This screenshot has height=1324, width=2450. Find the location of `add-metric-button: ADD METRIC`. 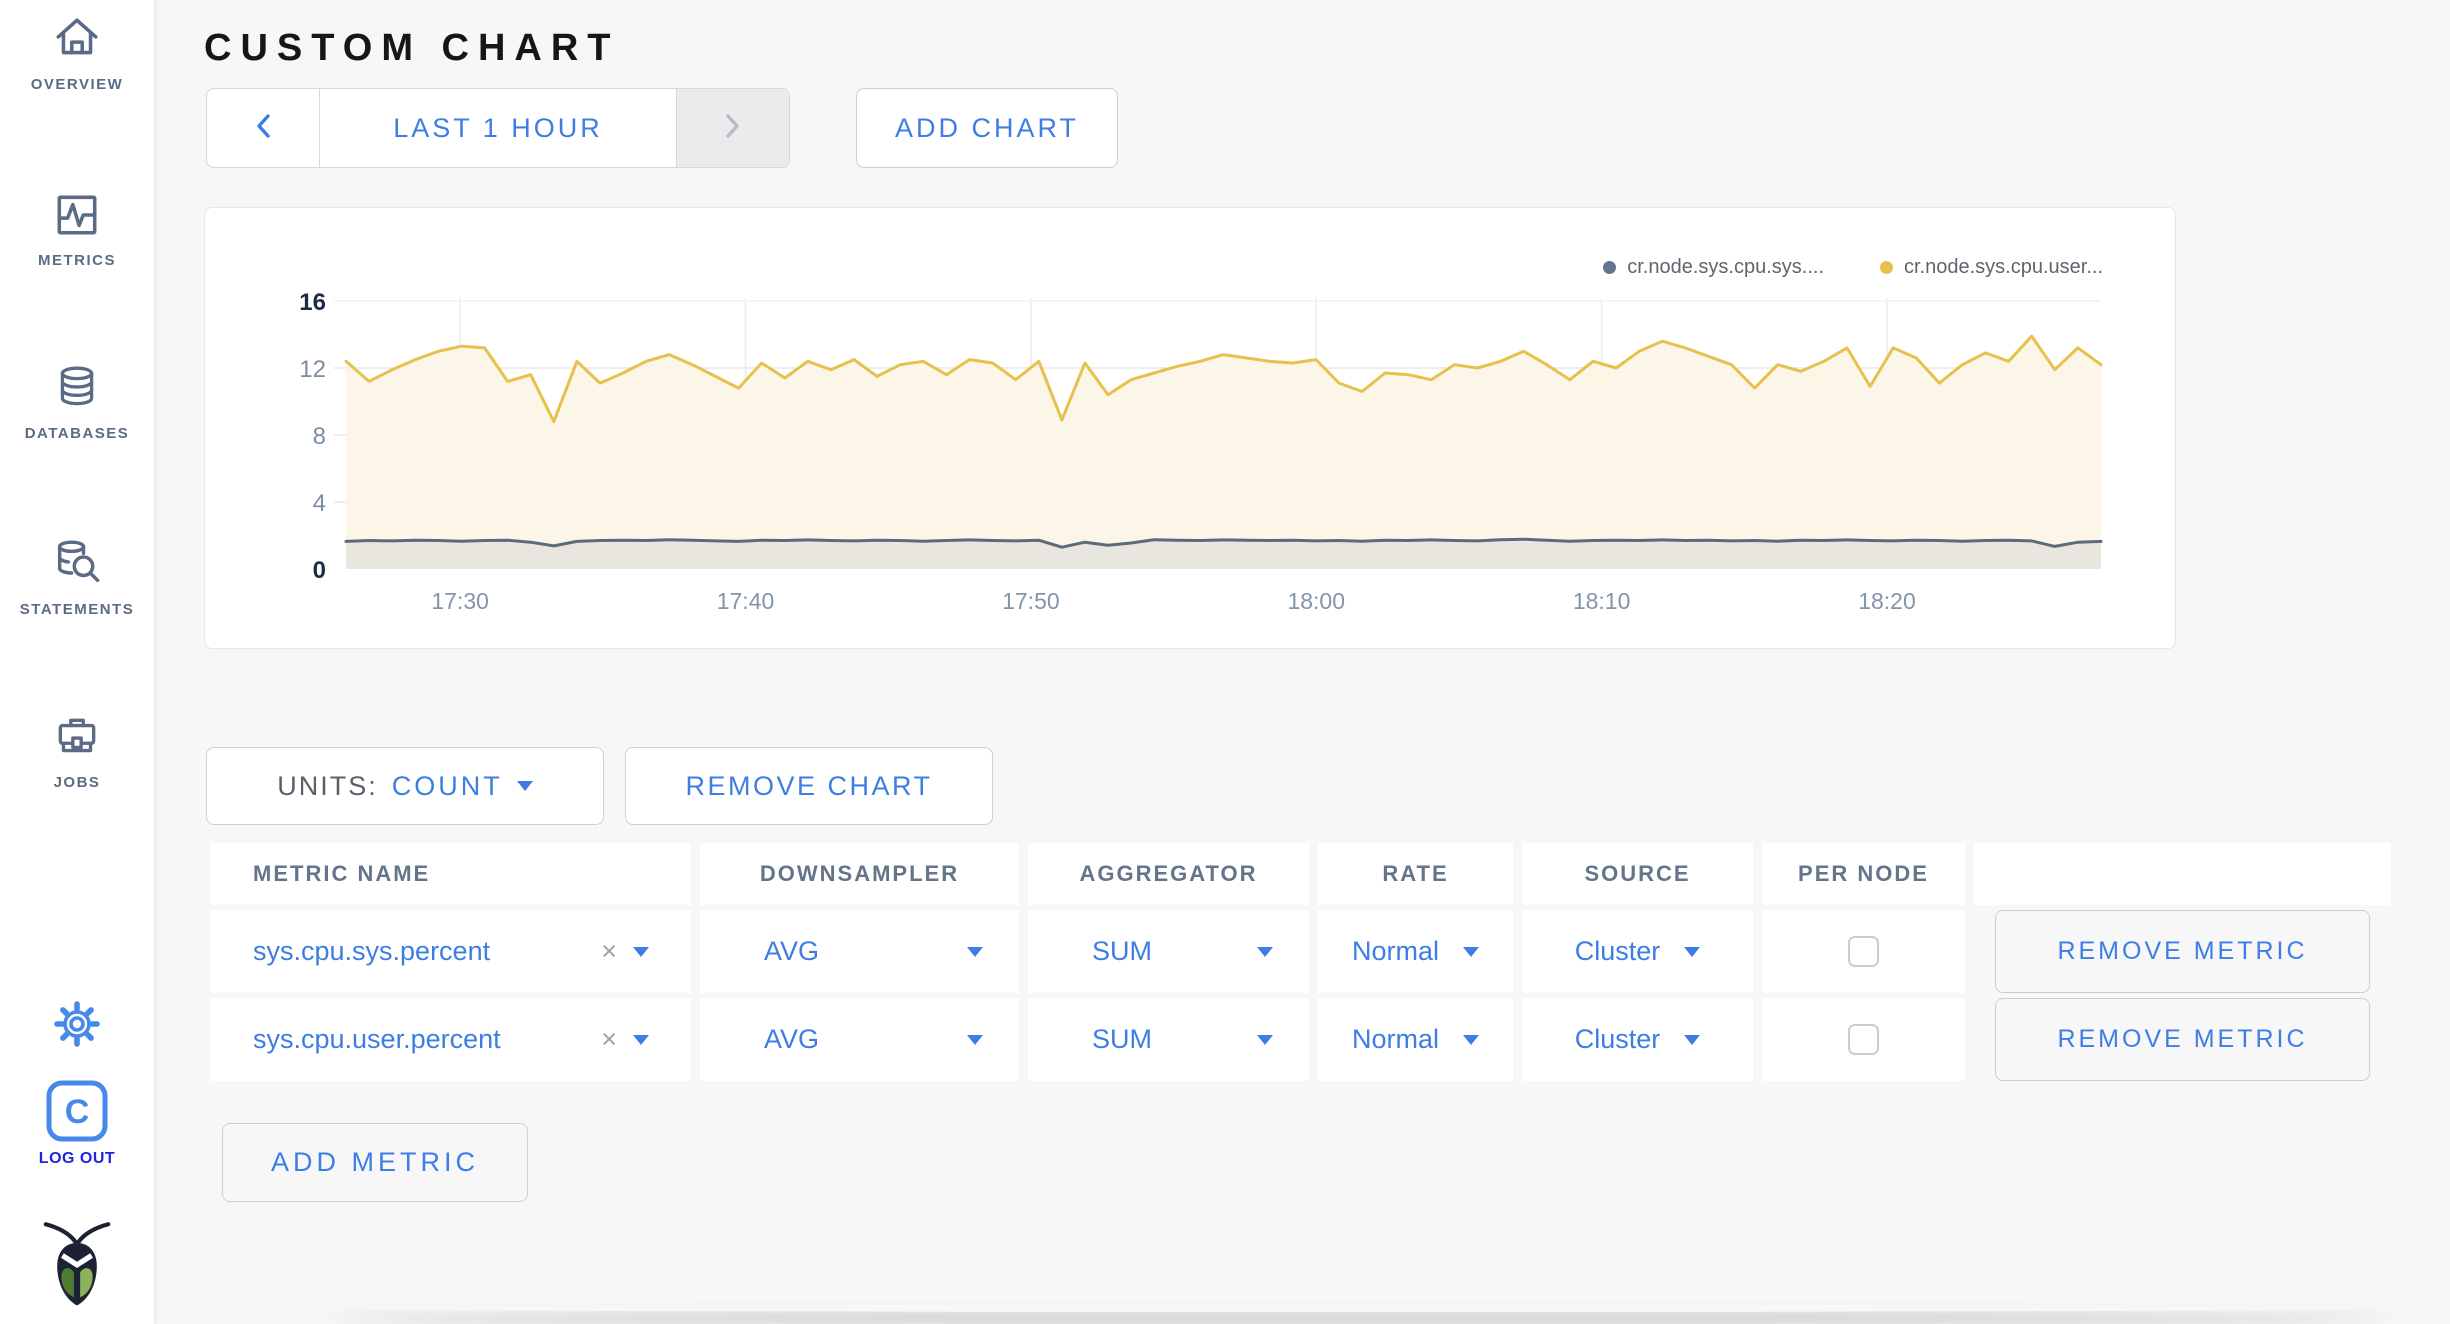

add-metric-button: ADD METRIC is located at coordinates (375, 1162).